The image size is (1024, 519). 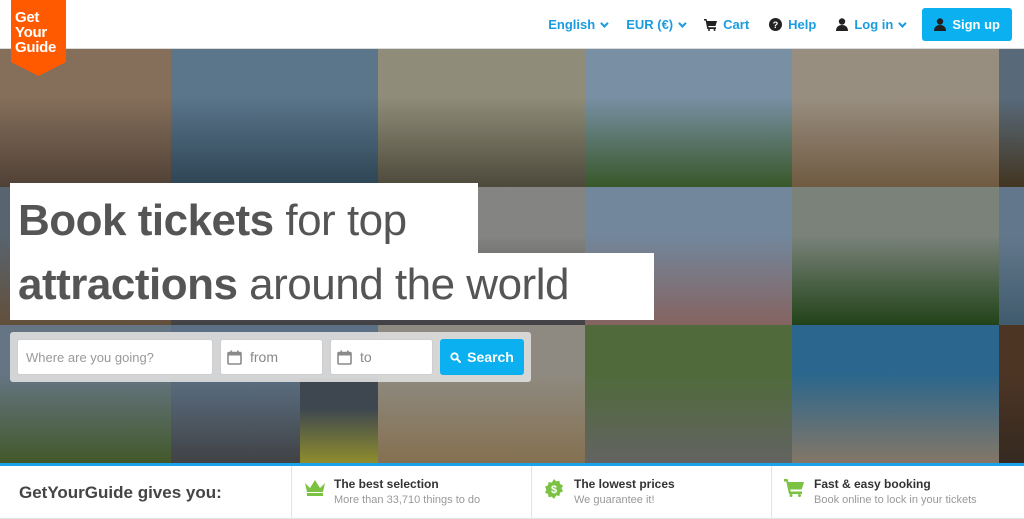 What do you see at coordinates (146, 220) in the screenshot?
I see `headline-bold: Book tickets` at bounding box center [146, 220].